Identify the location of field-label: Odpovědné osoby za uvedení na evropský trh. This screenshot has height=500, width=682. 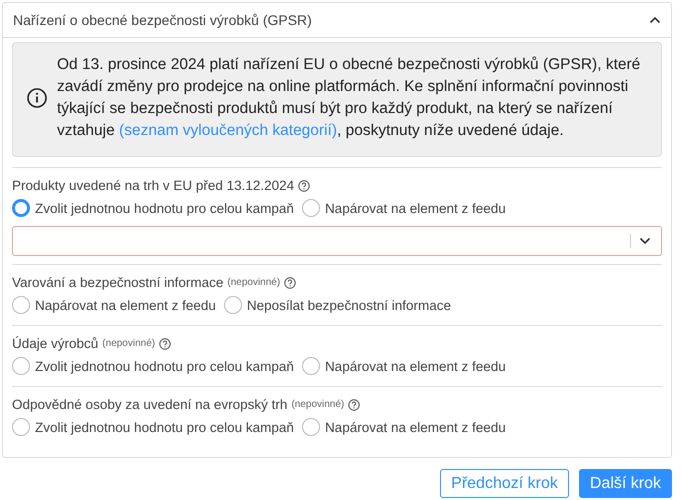
(150, 404).